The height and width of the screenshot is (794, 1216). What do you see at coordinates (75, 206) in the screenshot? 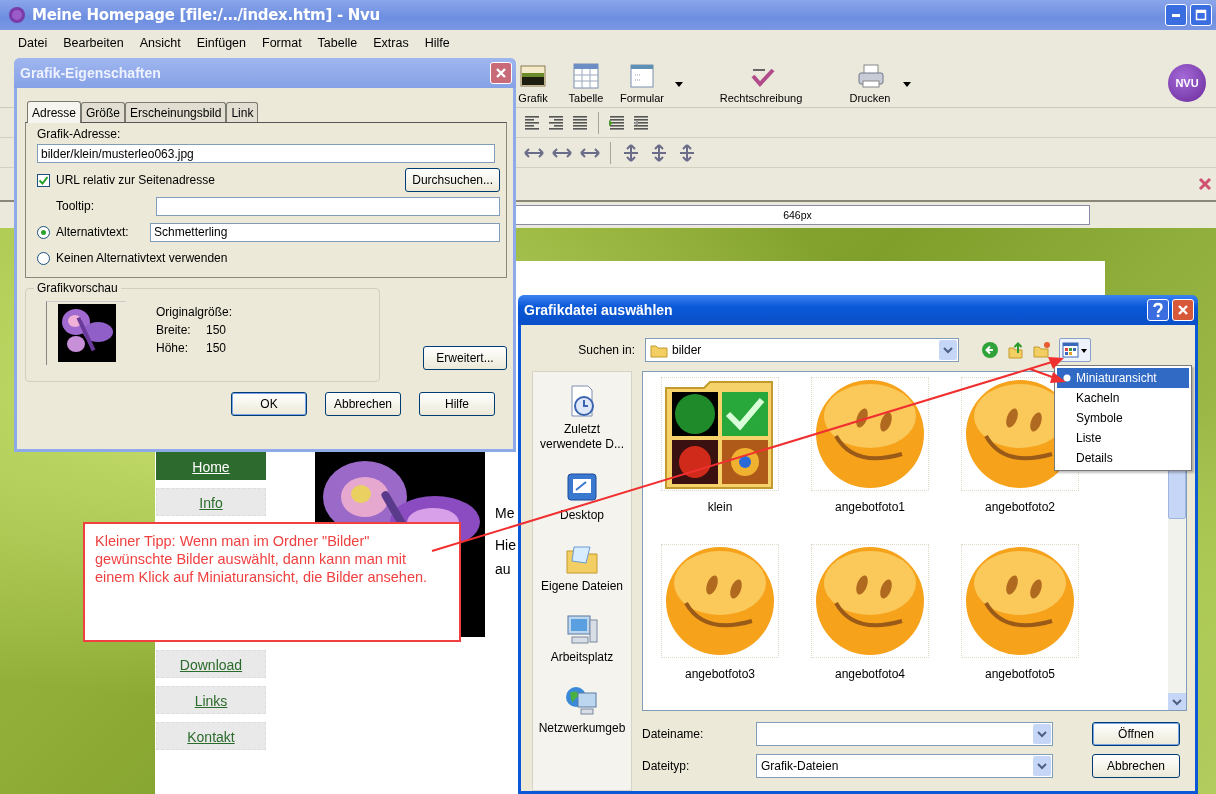
I see `field-label: Tooltip:` at bounding box center [75, 206].